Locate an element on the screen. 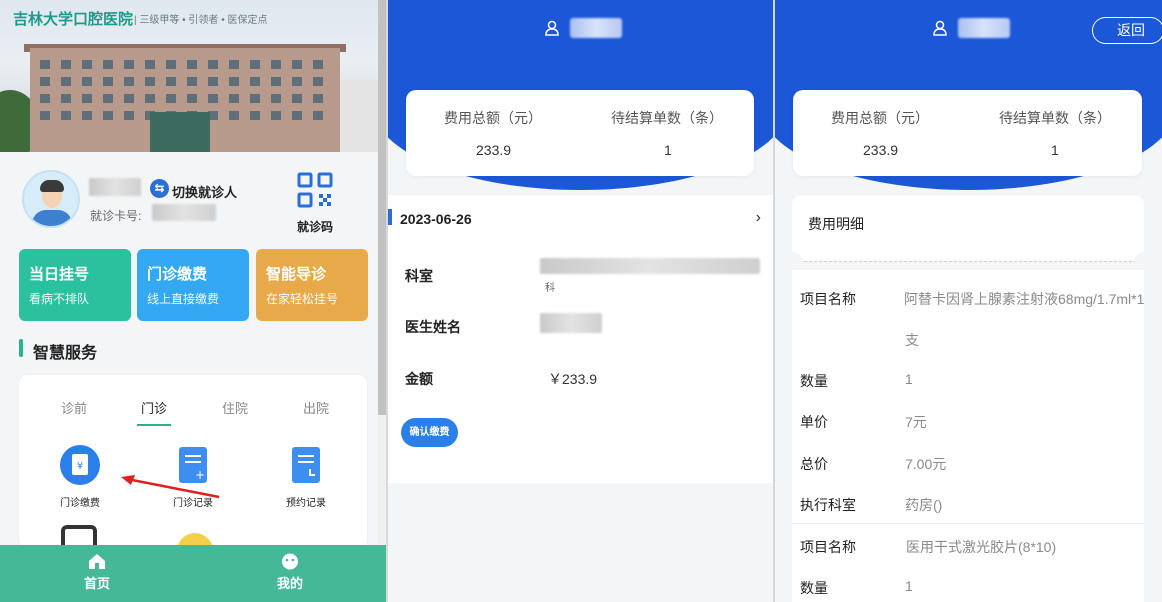  side-building is located at coordinates (359, 116).